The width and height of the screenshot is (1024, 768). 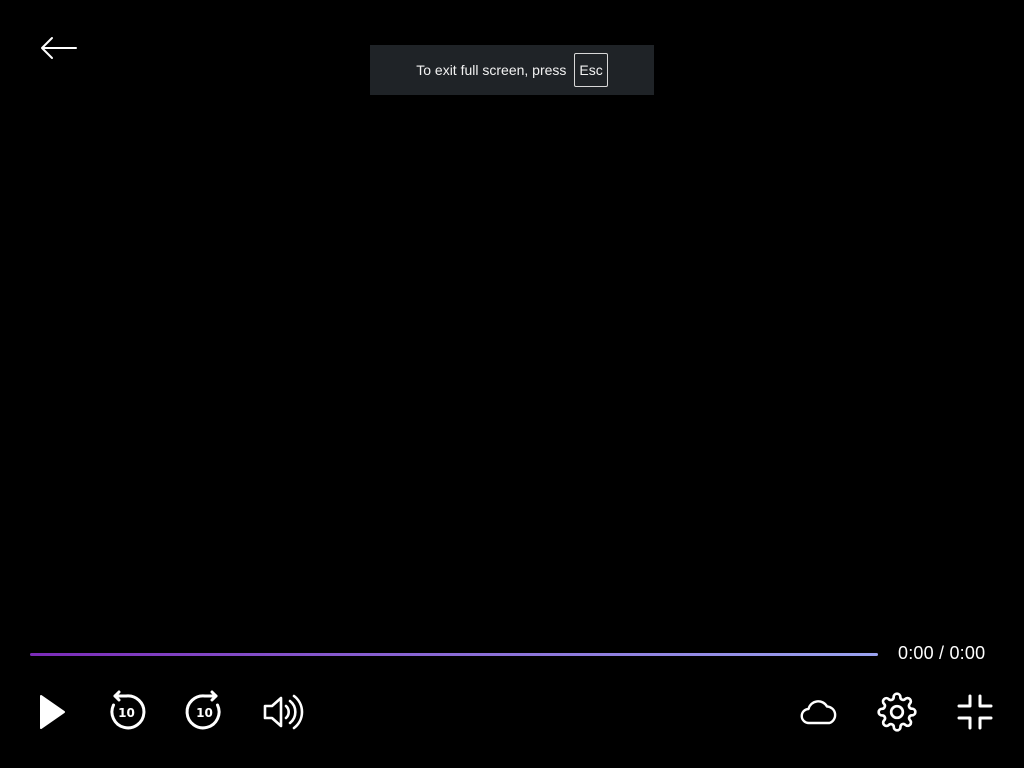 I want to click on settings-button, so click(x=897, y=712).